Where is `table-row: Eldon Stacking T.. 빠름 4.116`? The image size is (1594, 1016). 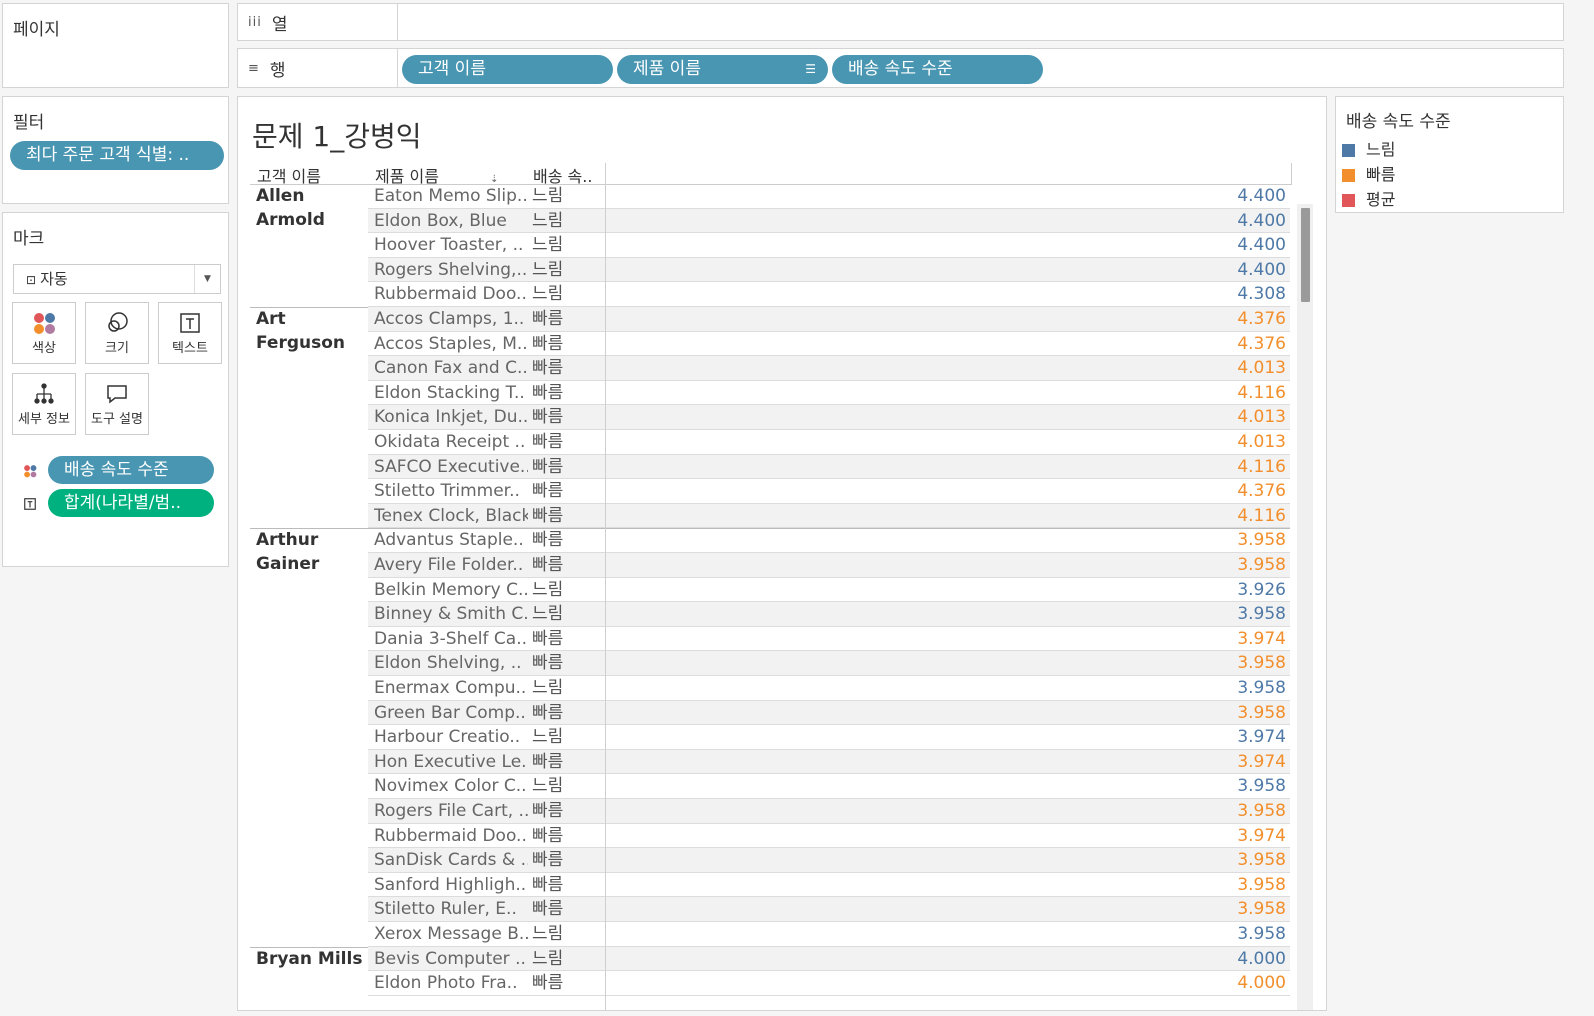
table-row: Eldon Stacking T.. 빠름 4.116 is located at coordinates (829, 393).